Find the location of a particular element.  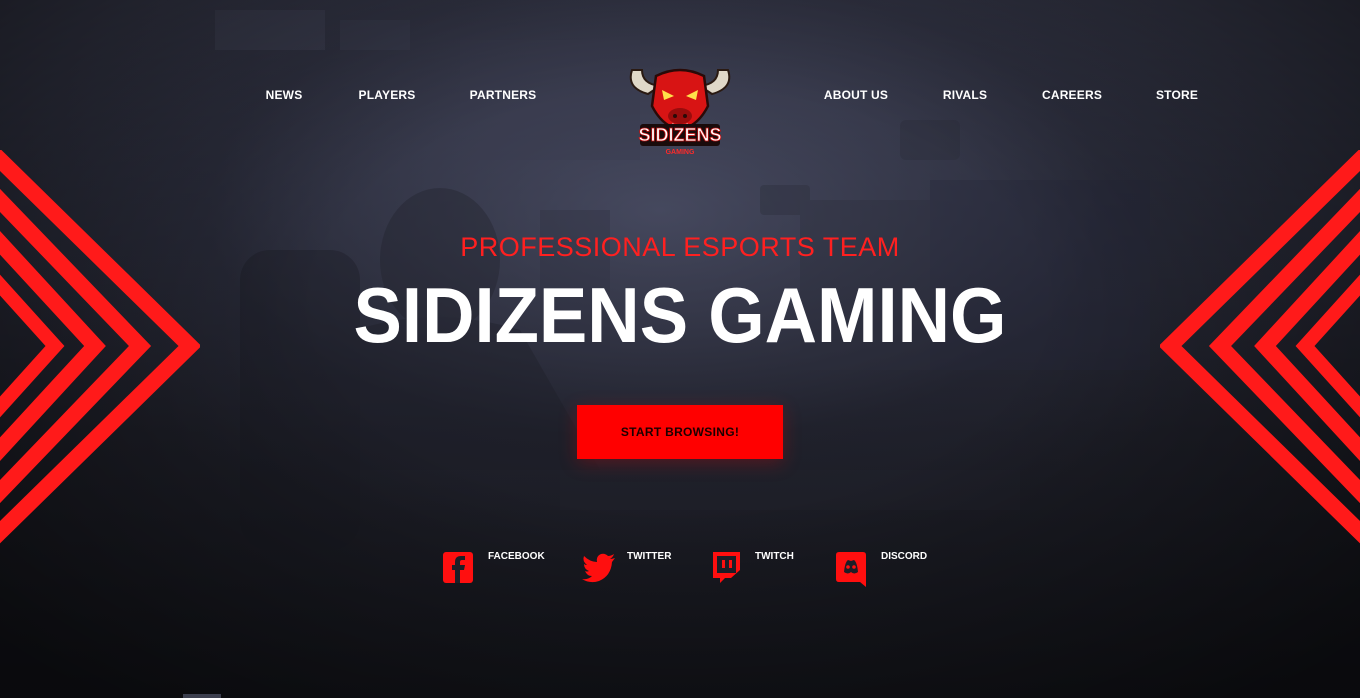

hero-title: SIDIZENS GAMING is located at coordinates (680, 315).